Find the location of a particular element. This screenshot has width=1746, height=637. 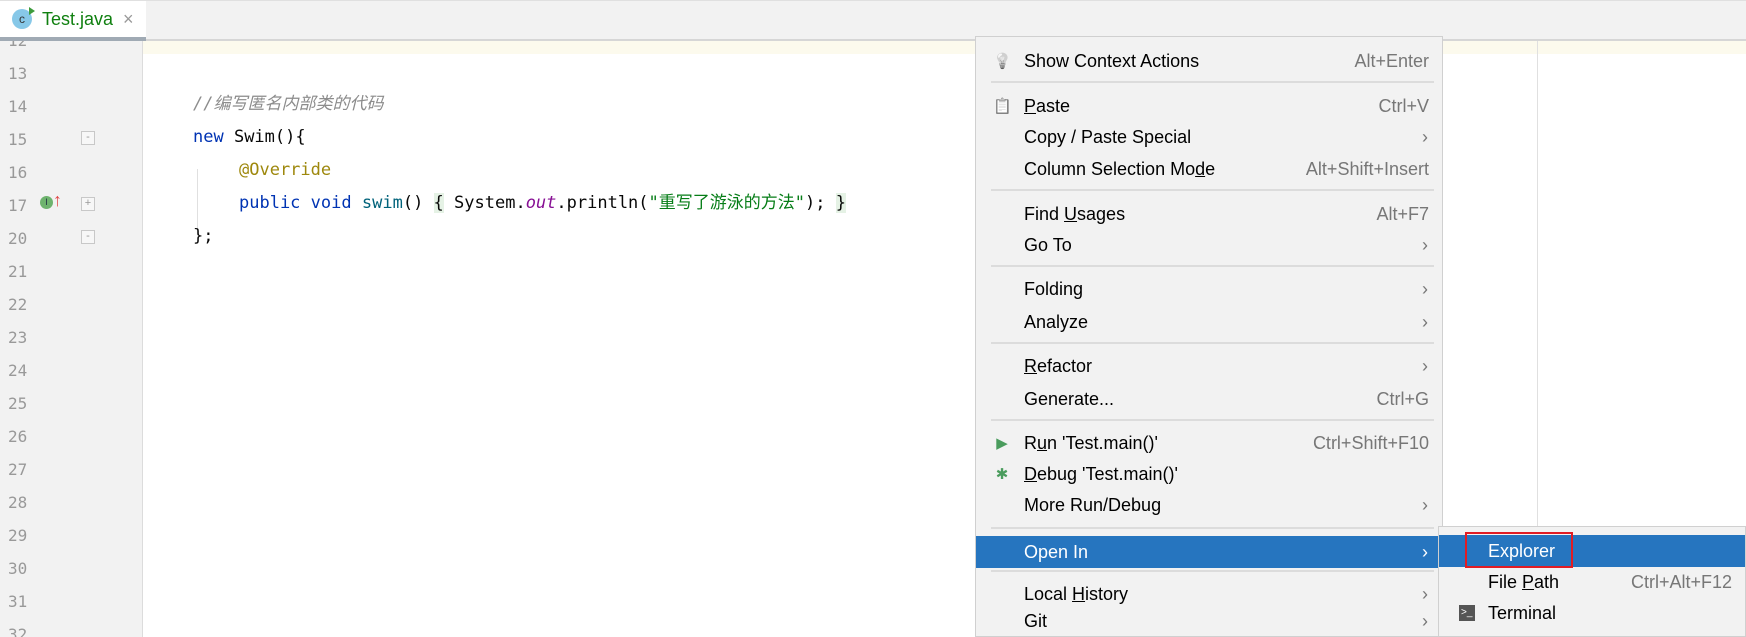

brace: } is located at coordinates (840, 203).